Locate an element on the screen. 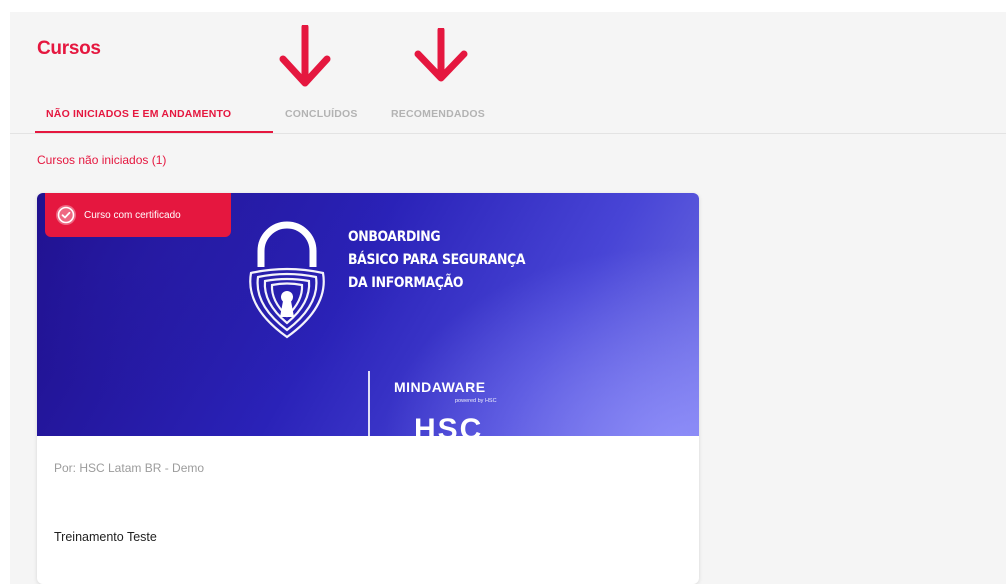  tab-completed: CONCLUÍDOS is located at coordinates (321, 114).